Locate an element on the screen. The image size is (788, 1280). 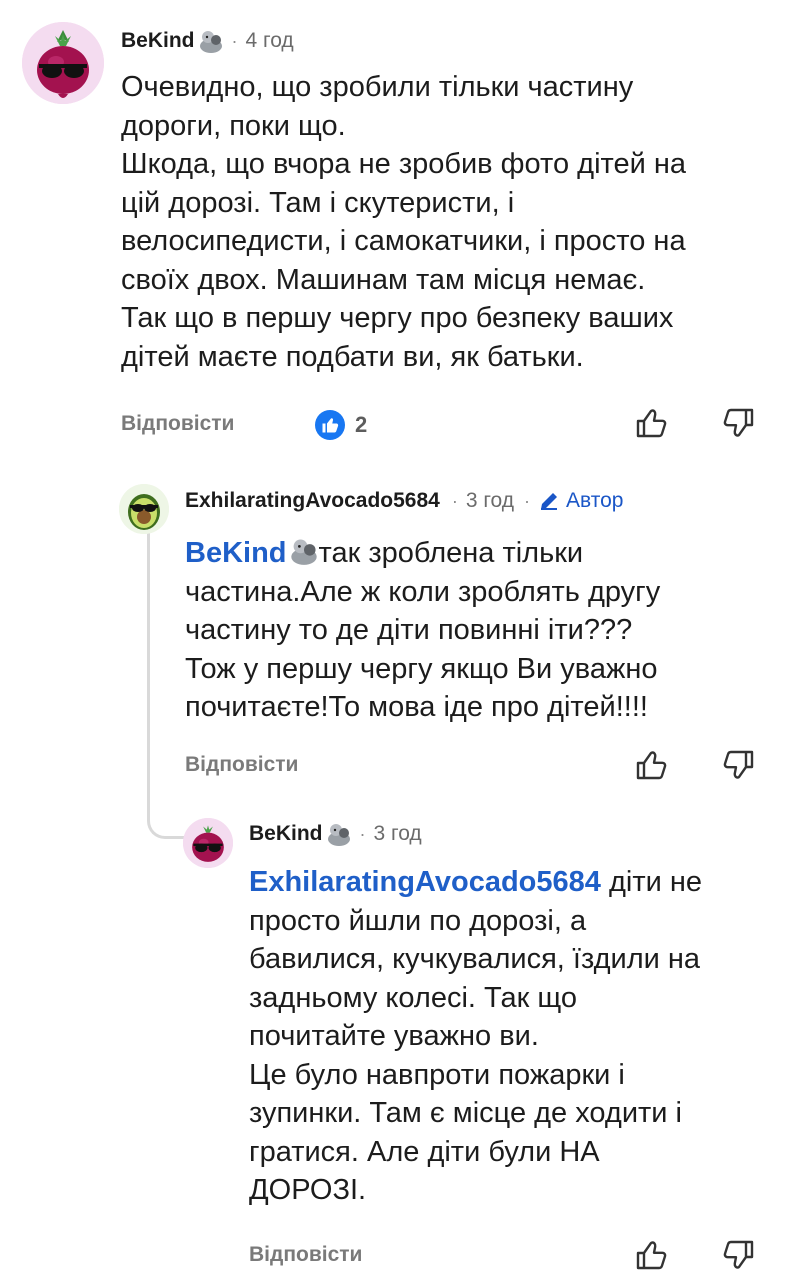
comment-header: ExhilaratingAvocado5684 · 3 год · Автор is located at coordinates (404, 501).